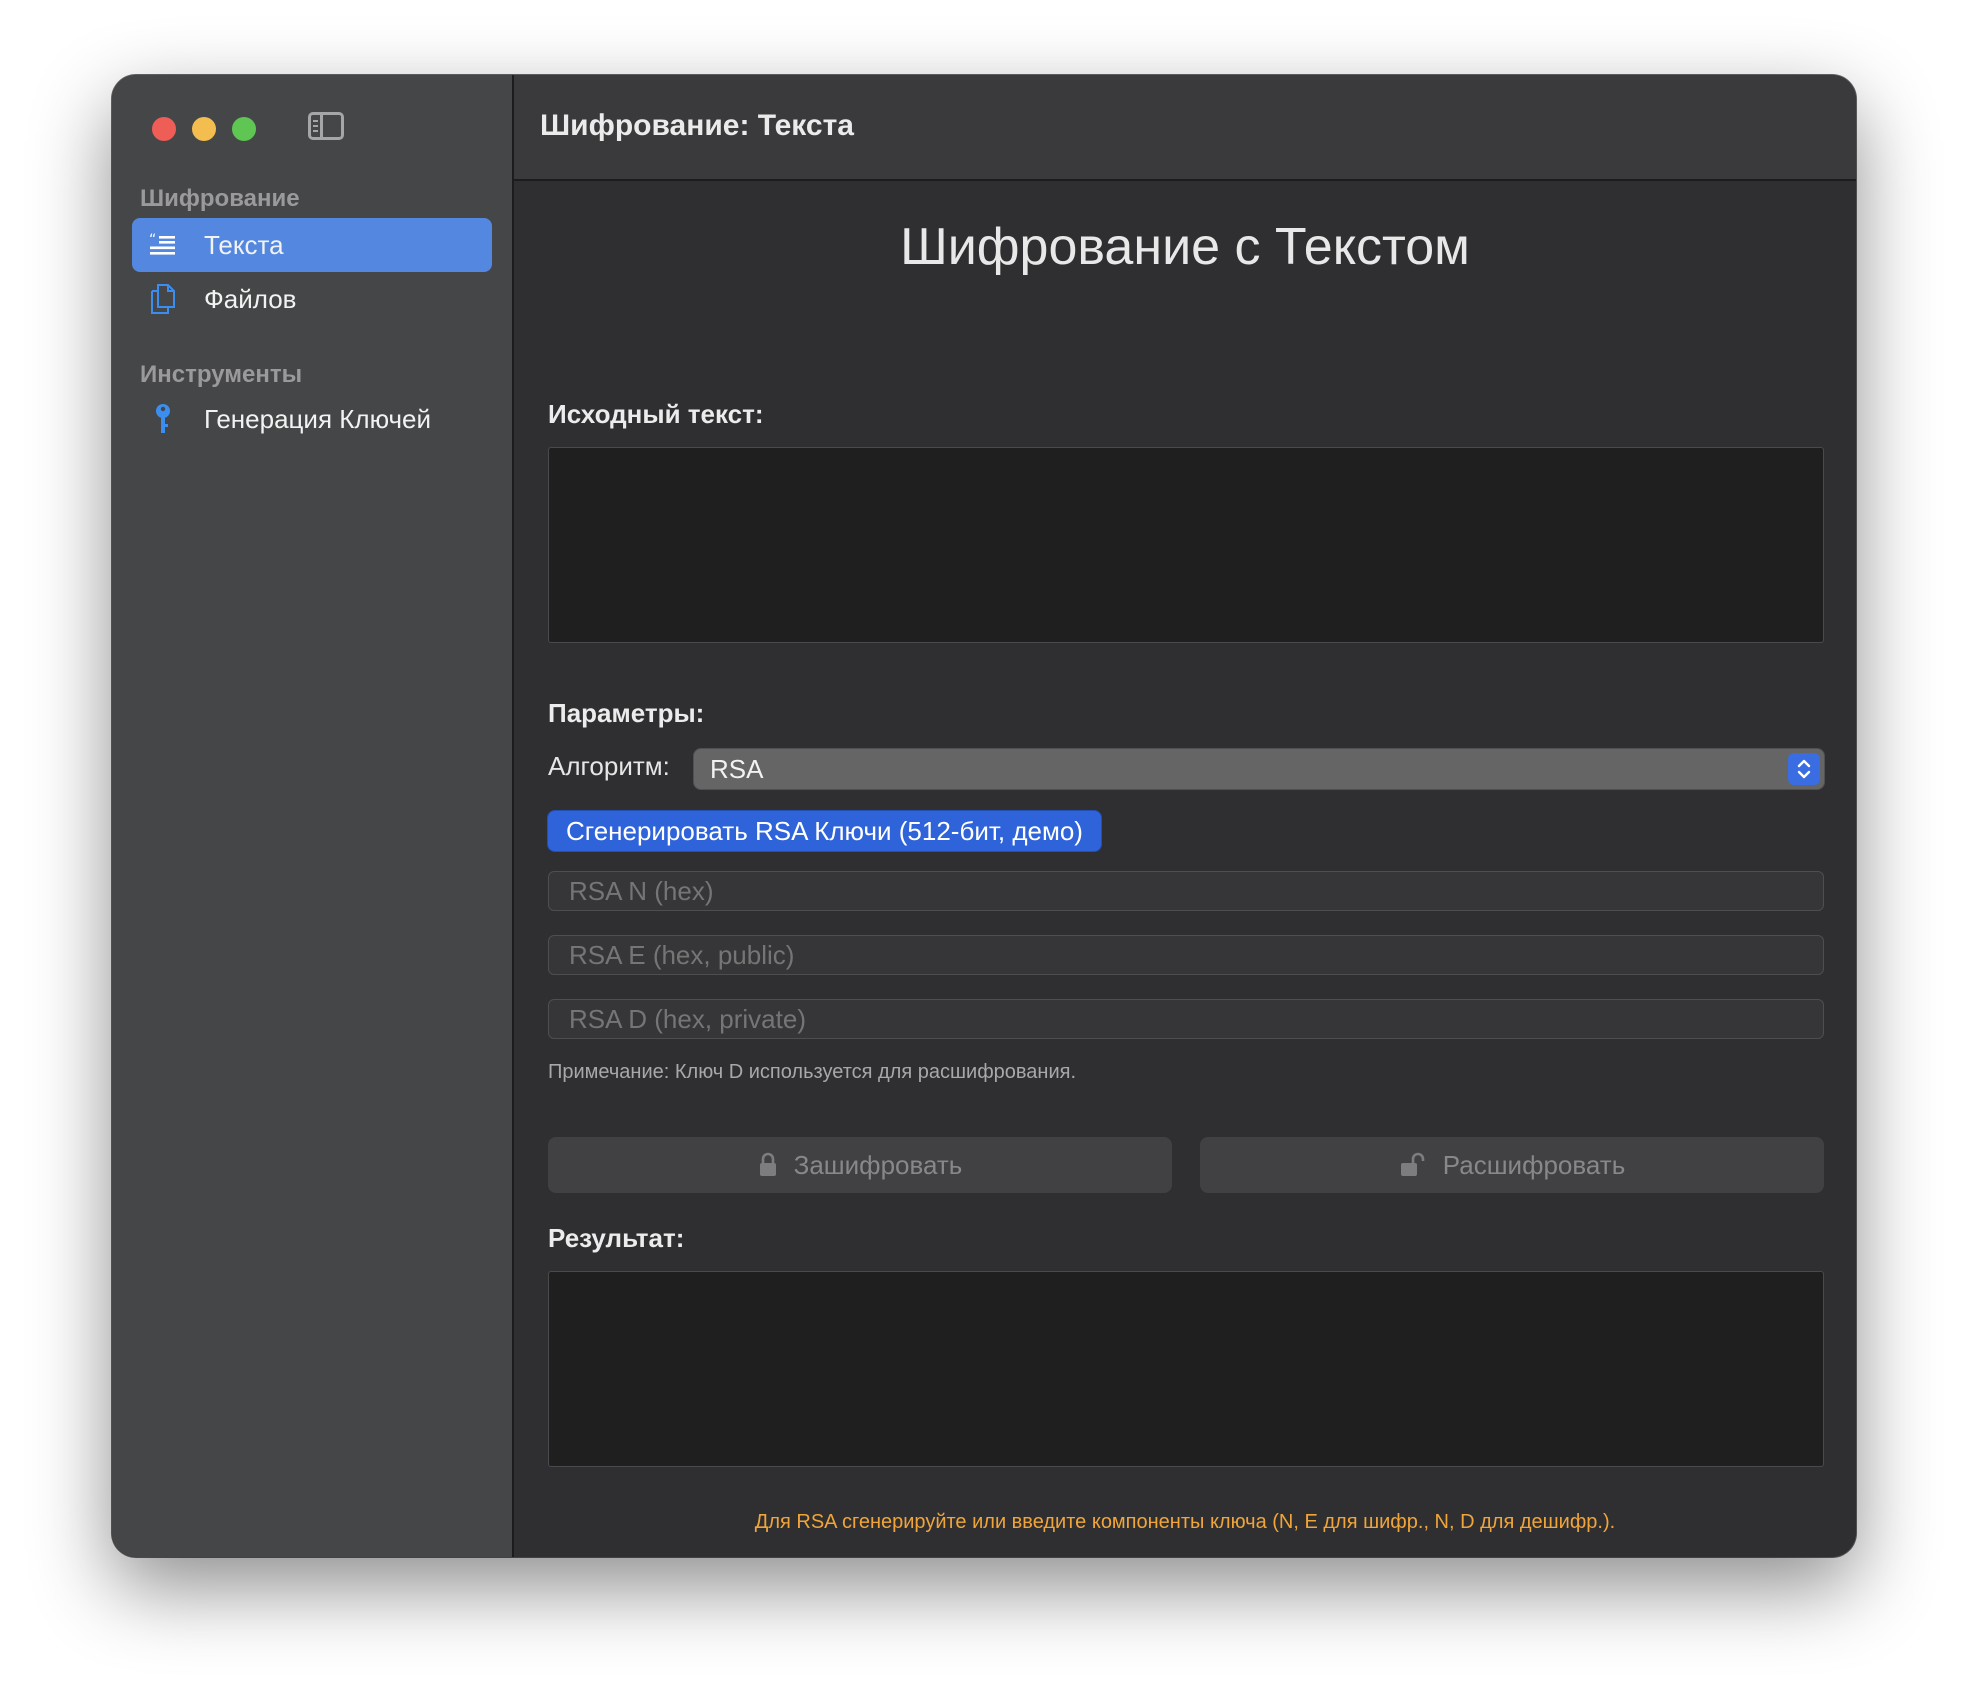 The image size is (1968, 1706). I want to click on algorithm-label: Алгоритм:, so click(609, 766).